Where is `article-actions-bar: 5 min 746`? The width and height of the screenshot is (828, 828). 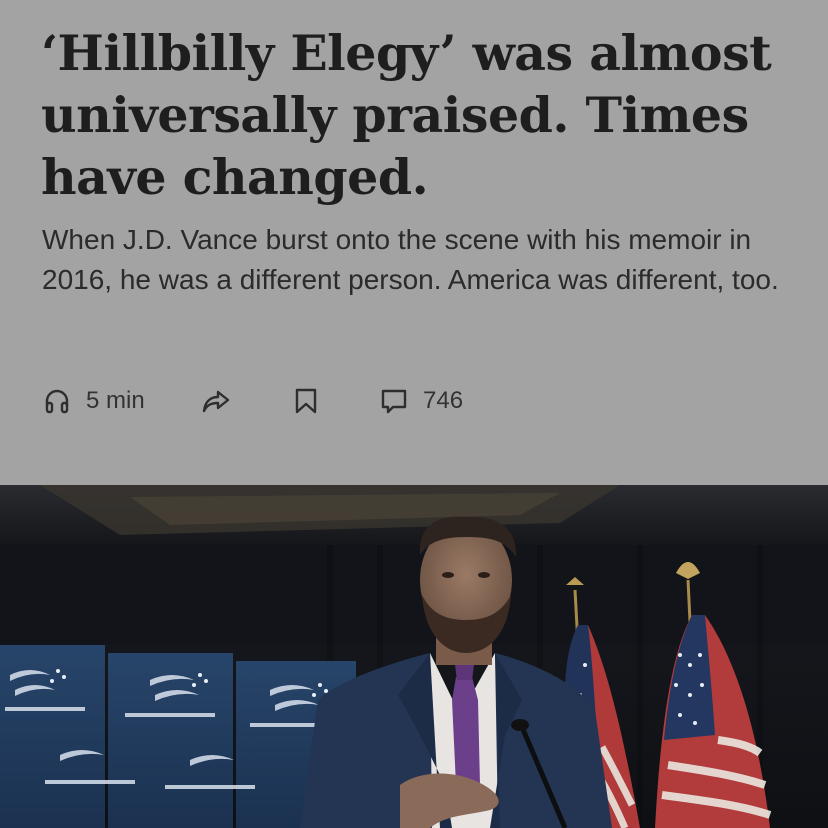
article-actions-bar: 5 min 746 is located at coordinates (302, 401).